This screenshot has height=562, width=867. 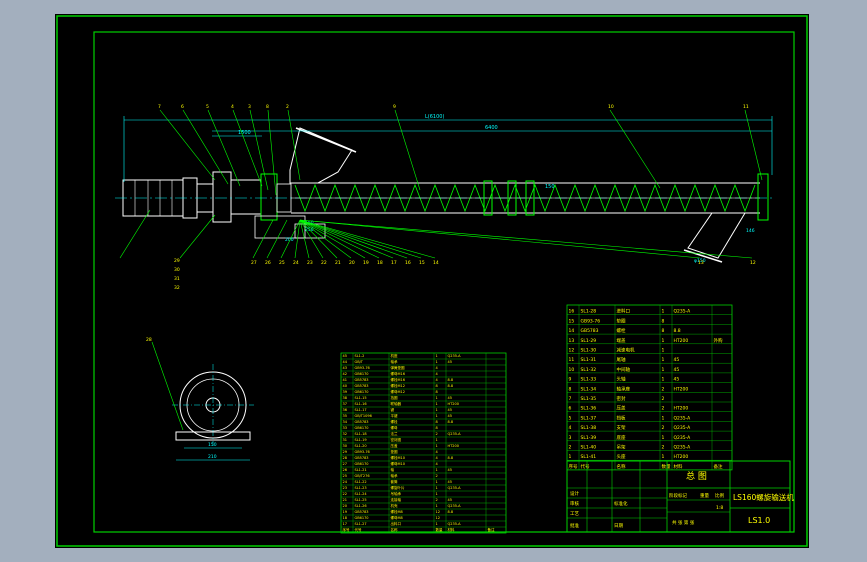 What do you see at coordinates (366, 263) in the screenshot?
I see `callout-bottom-number: 19` at bounding box center [366, 263].